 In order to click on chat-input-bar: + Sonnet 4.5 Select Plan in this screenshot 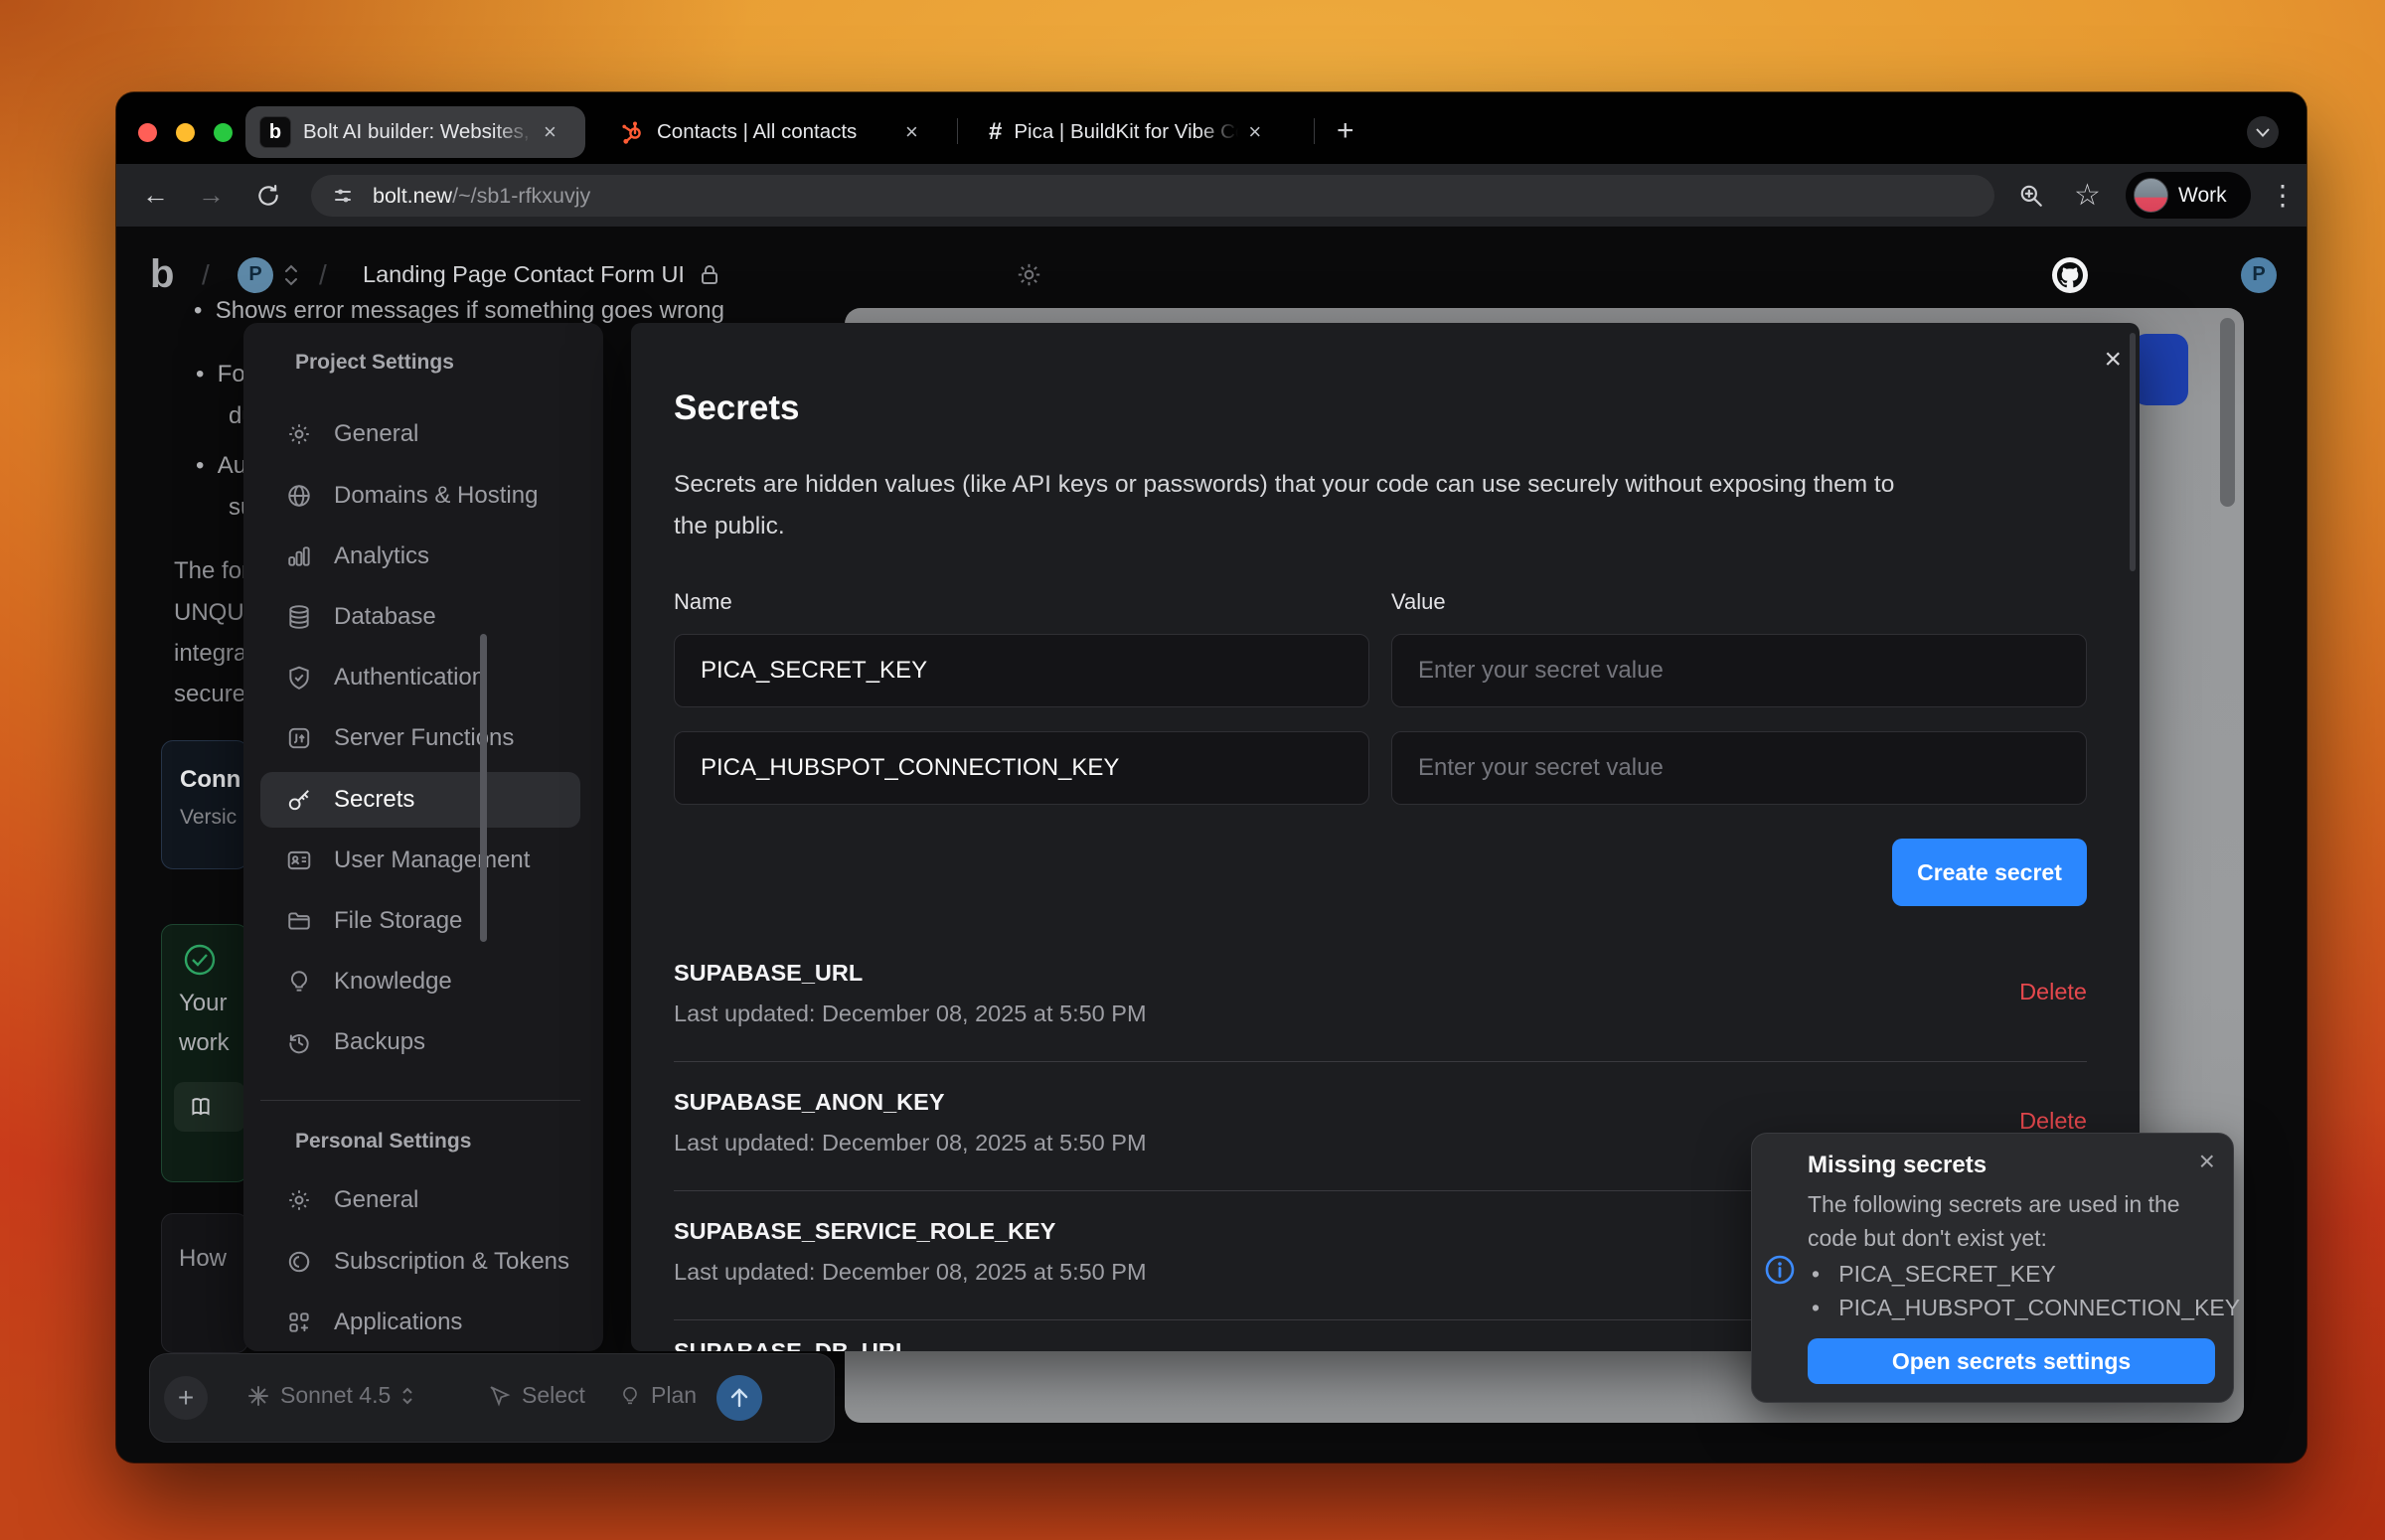, I will do `click(492, 1398)`.